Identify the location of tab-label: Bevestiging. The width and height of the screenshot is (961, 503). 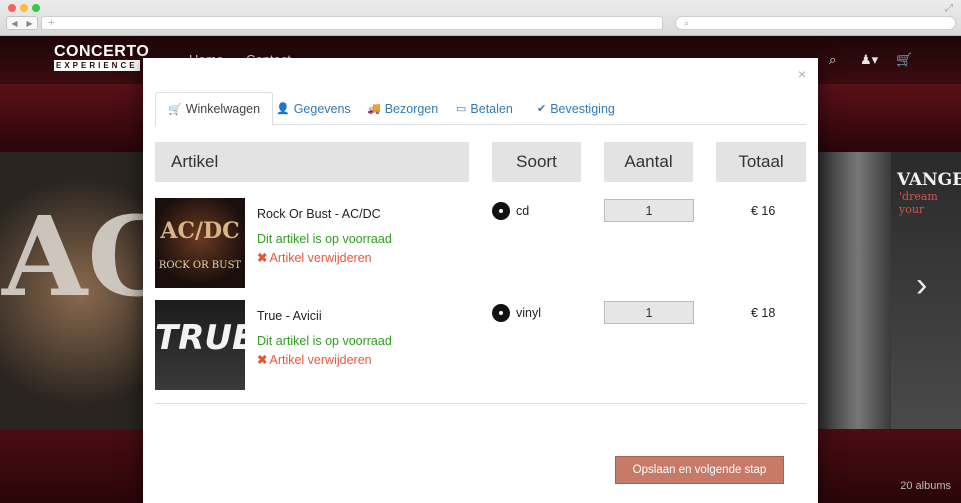
(582, 108).